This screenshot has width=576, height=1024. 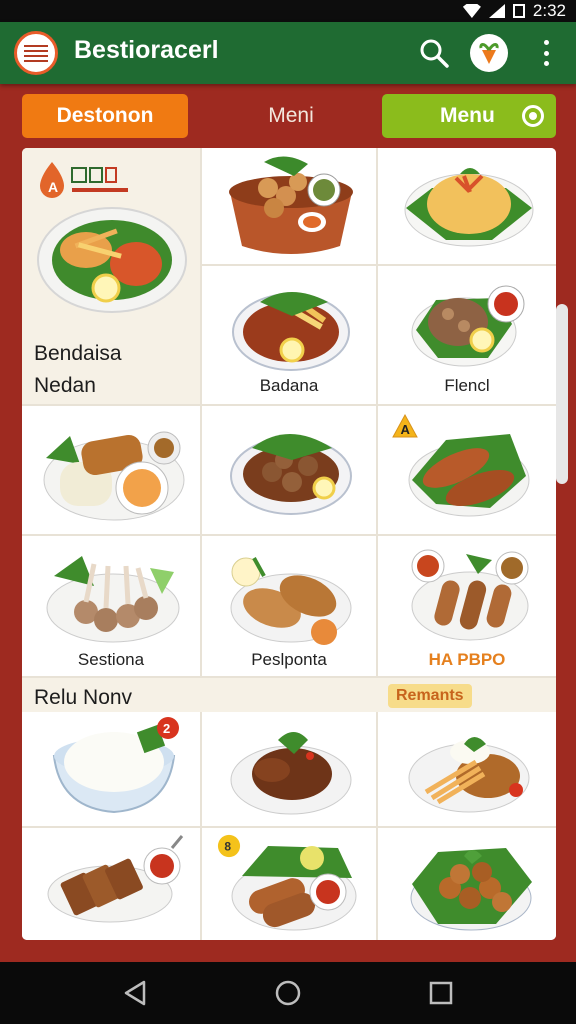 I want to click on app-bar: Bestioracerl, so click(x=288, y=53).